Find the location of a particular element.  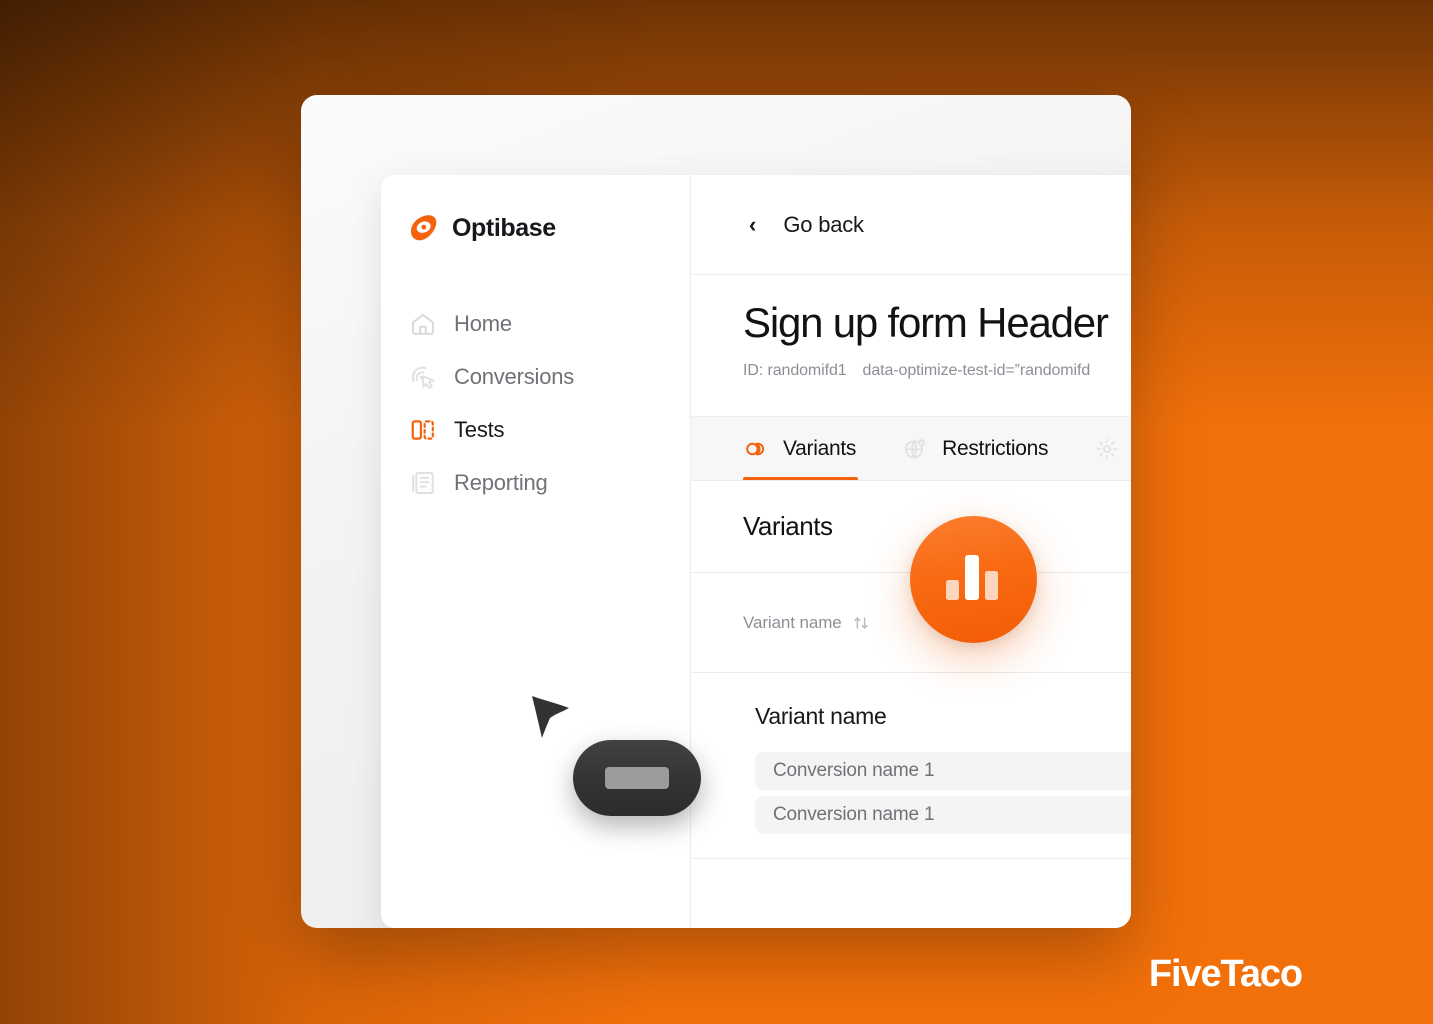

tab-label: Restrictions is located at coordinates (995, 448).